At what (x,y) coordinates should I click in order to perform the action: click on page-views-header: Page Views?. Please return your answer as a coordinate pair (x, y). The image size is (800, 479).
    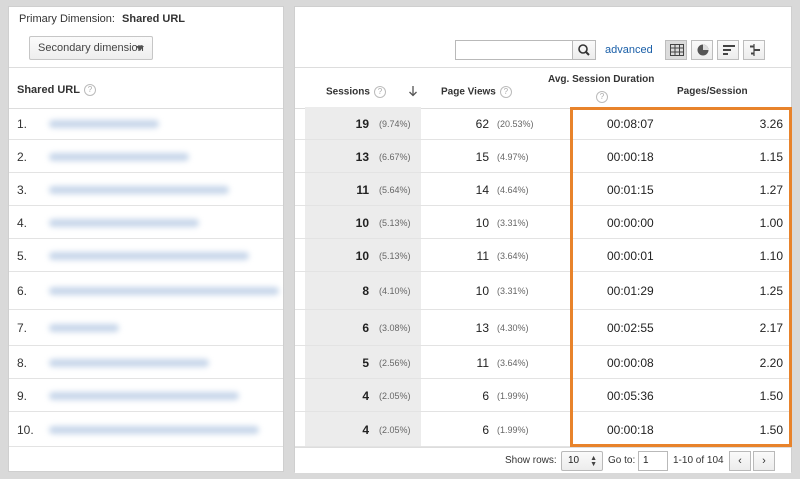
    Looking at the image, I should click on (476, 92).